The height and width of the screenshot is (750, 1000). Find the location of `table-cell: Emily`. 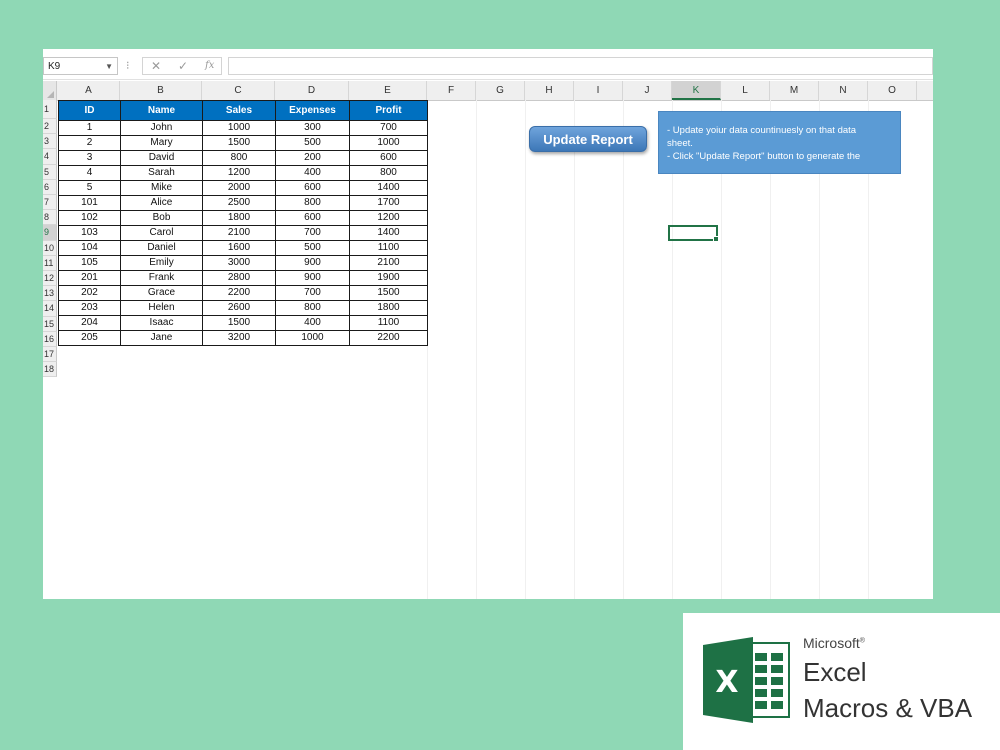

table-cell: Emily is located at coordinates (161, 263).